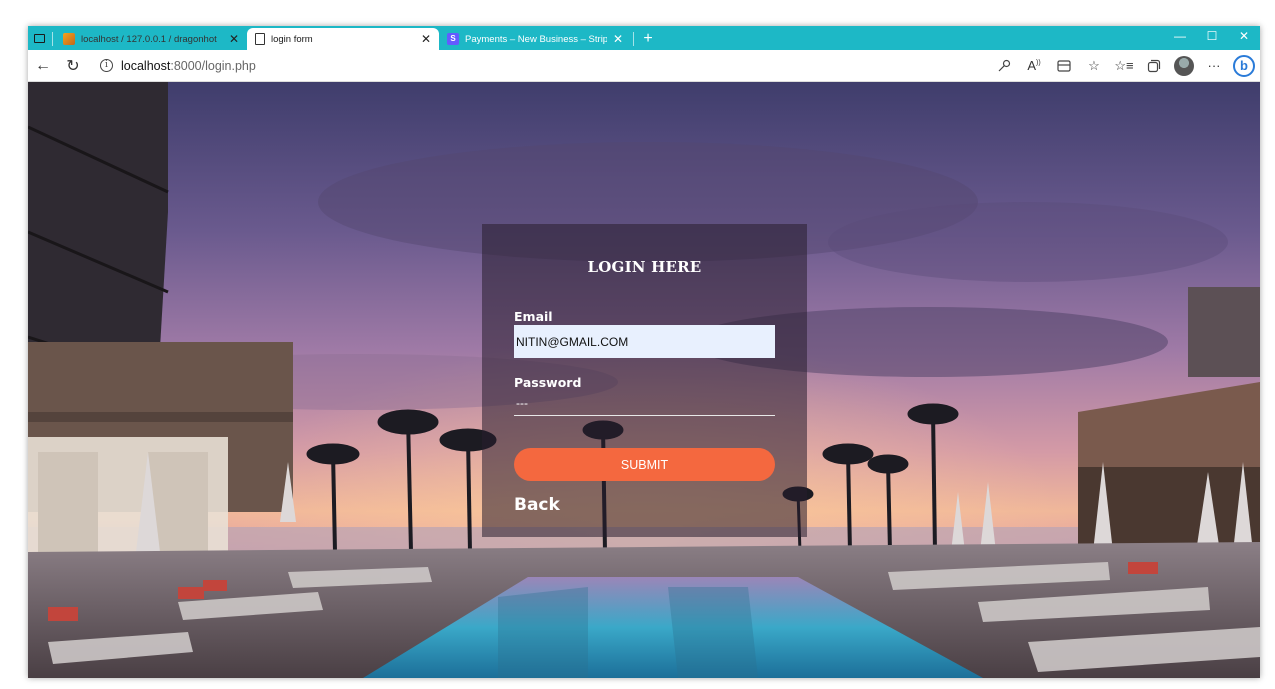 Image resolution: width=1275 pixels, height=689 pixels. Describe the element at coordinates (644, 464) in the screenshot. I see `submit-button: SUBMIT` at that location.